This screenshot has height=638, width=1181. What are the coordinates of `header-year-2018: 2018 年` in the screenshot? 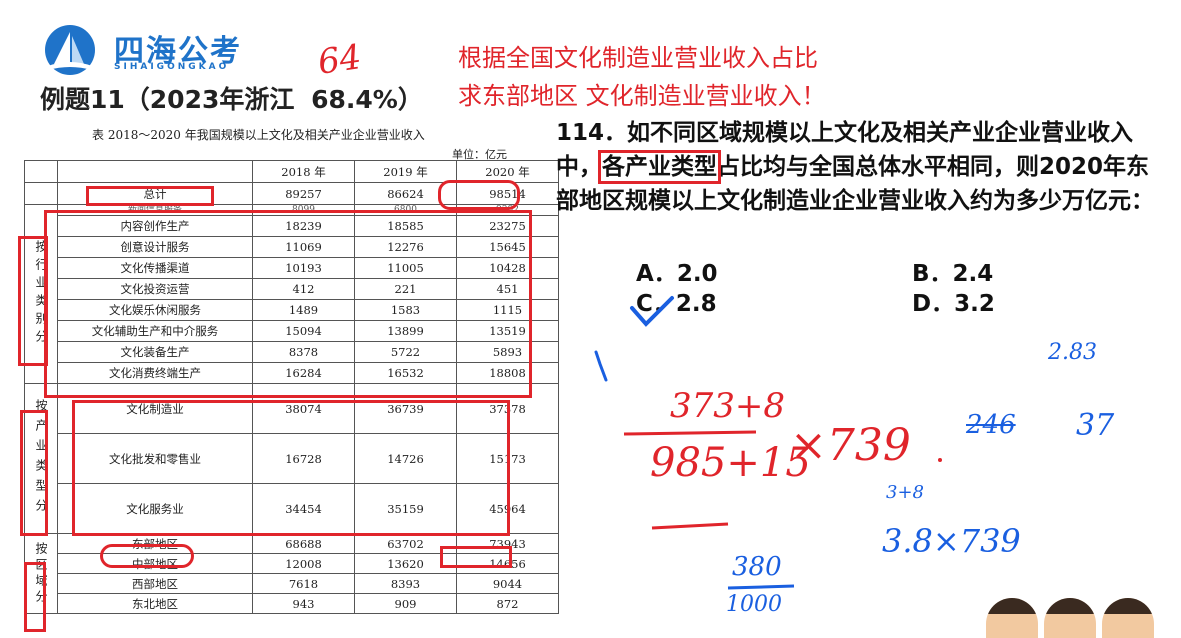 It's located at (303, 171).